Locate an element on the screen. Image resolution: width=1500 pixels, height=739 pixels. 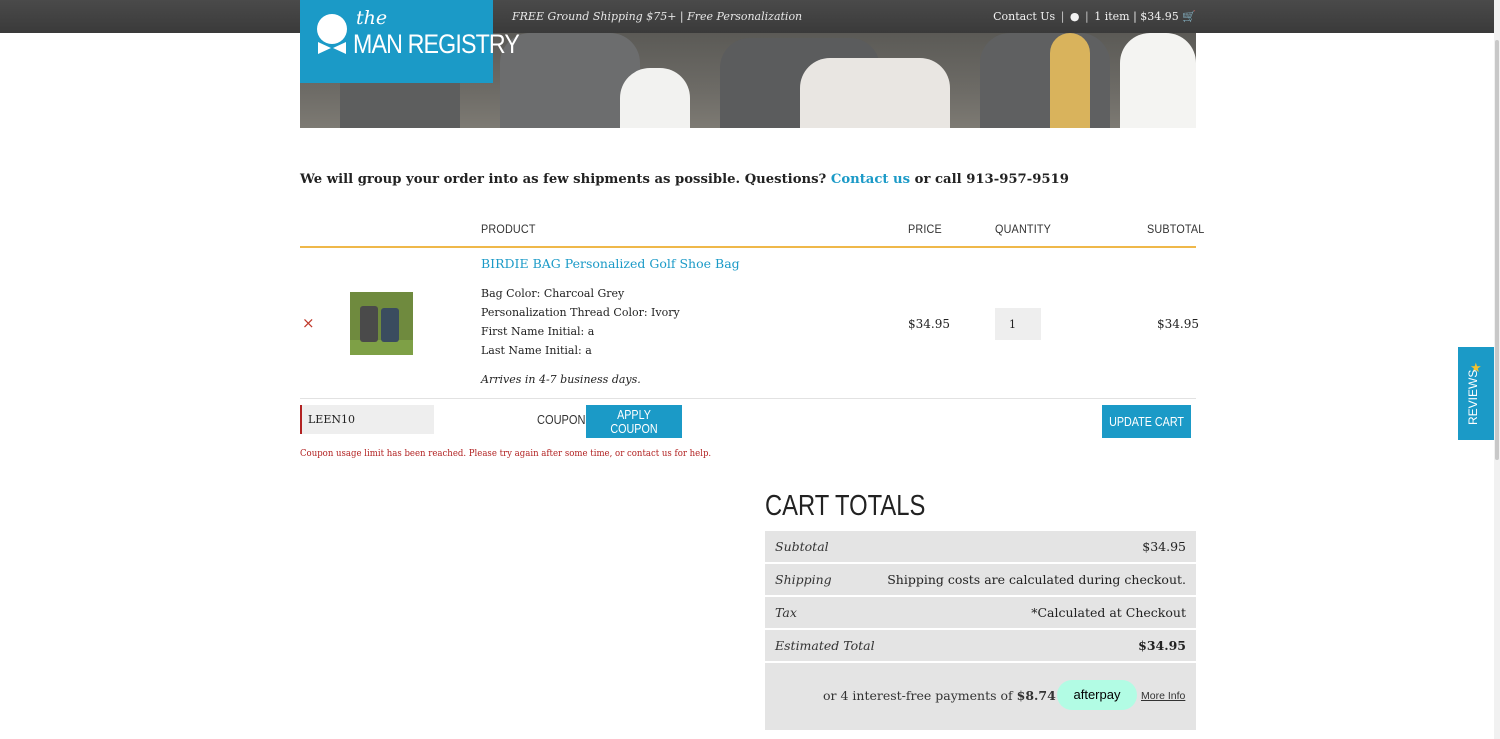
totals-row-subtotal: Subtotal $34.95 is located at coordinates (980, 546).